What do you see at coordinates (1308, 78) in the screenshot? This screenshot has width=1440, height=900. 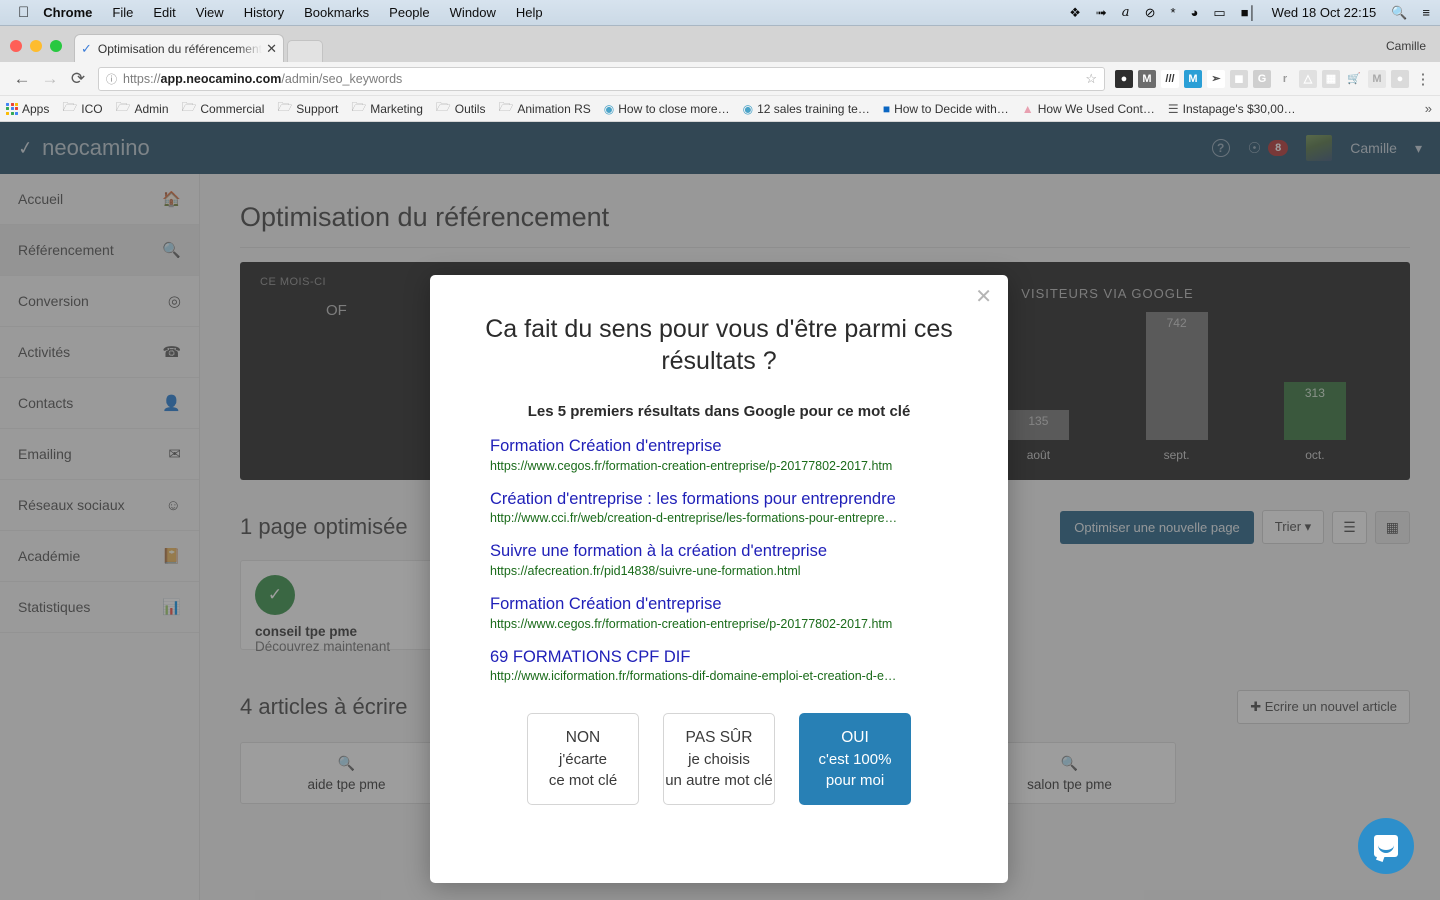 I see `drive-icon: △` at bounding box center [1308, 78].